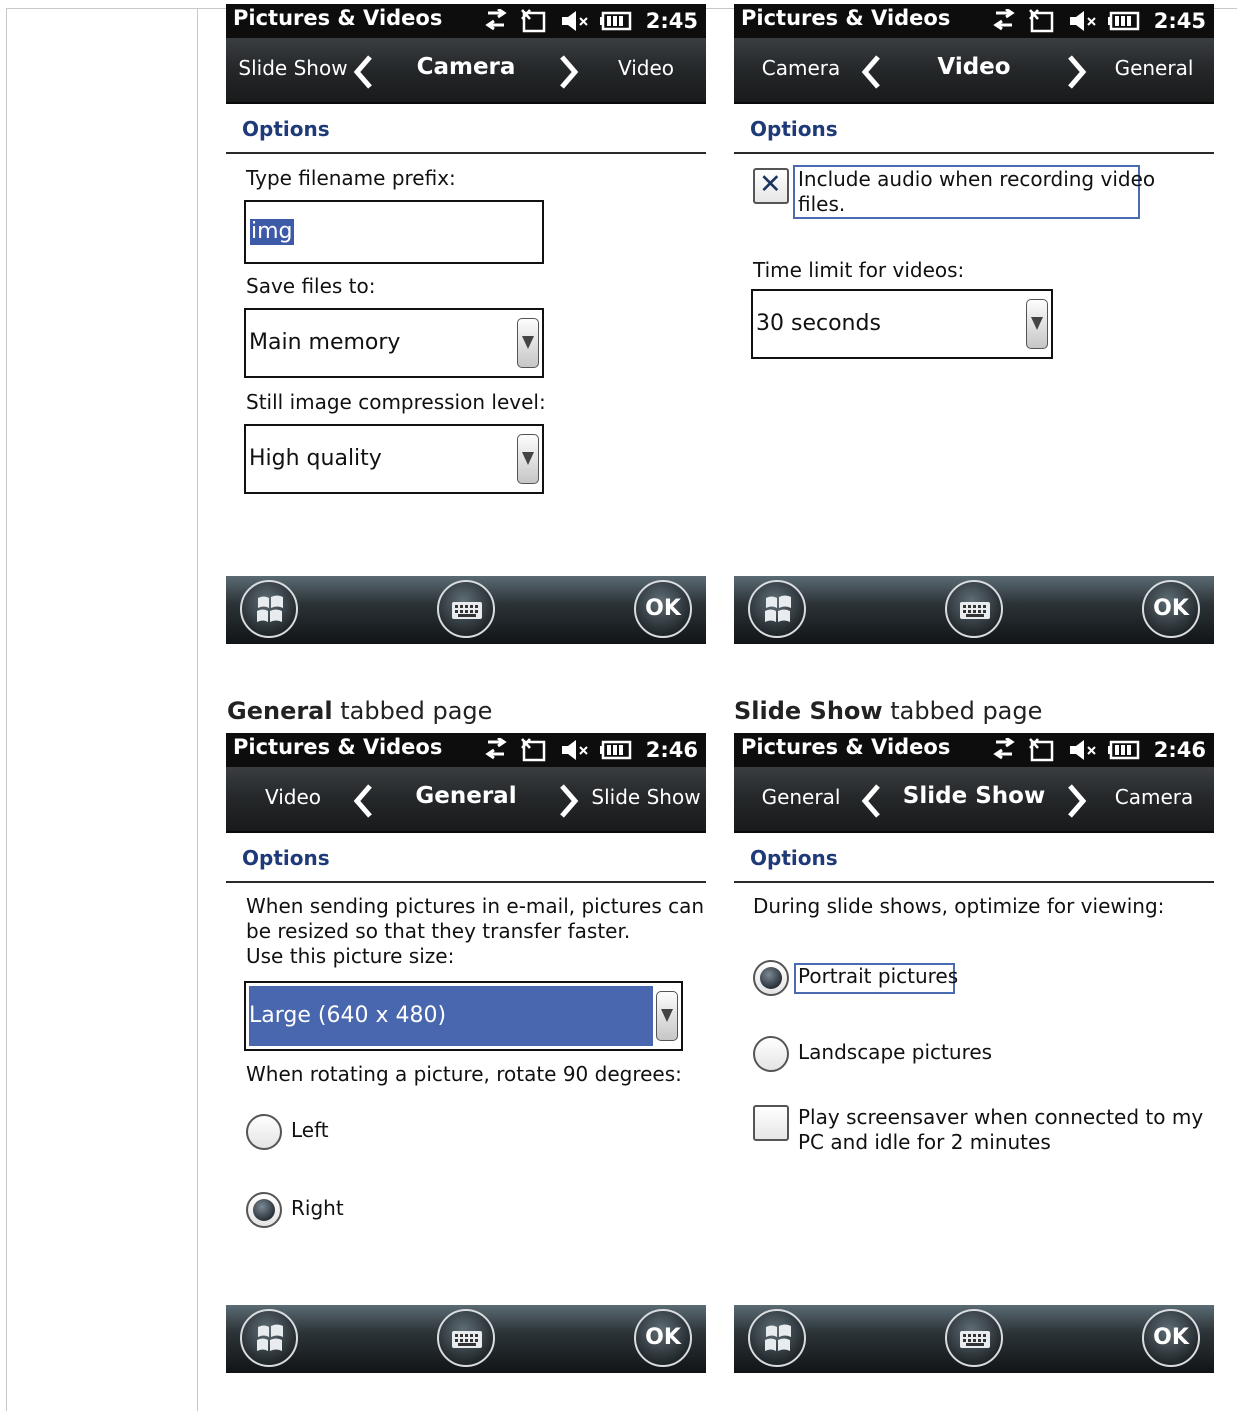 The height and width of the screenshot is (1411, 1237). Describe the element at coordinates (771, 978) in the screenshot. I see `portrait-radio` at that location.